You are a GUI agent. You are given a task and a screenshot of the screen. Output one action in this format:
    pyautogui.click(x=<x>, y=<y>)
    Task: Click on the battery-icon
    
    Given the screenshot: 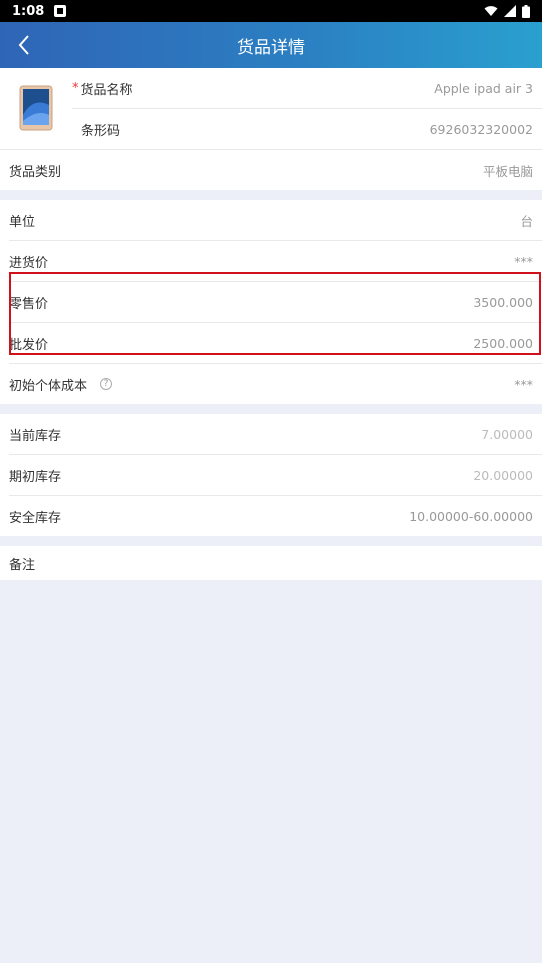 What is the action you would take?
    pyautogui.click(x=526, y=11)
    